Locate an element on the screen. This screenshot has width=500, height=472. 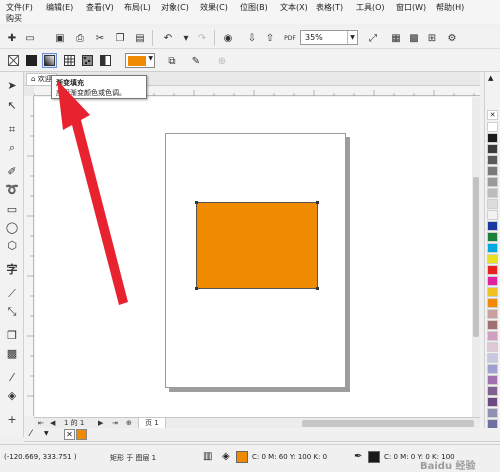
horizontal-scrollbar is located at coordinates (388, 423).